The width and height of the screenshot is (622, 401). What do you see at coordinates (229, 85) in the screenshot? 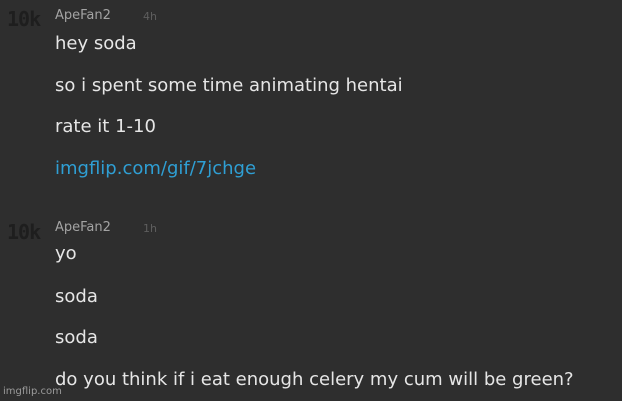
I see `message-text: so i spent some time animating hentai` at bounding box center [229, 85].